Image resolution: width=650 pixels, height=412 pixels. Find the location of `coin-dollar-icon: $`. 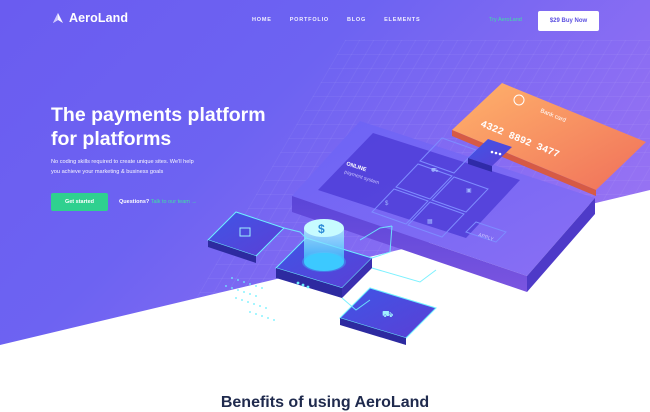

coin-dollar-icon: $ is located at coordinates (321, 229).